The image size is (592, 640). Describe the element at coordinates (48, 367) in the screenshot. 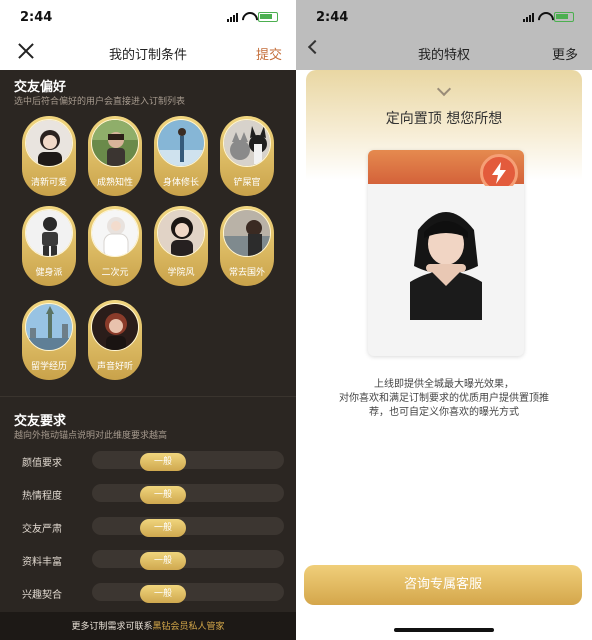

I see `preference-label: 留学经历` at that location.